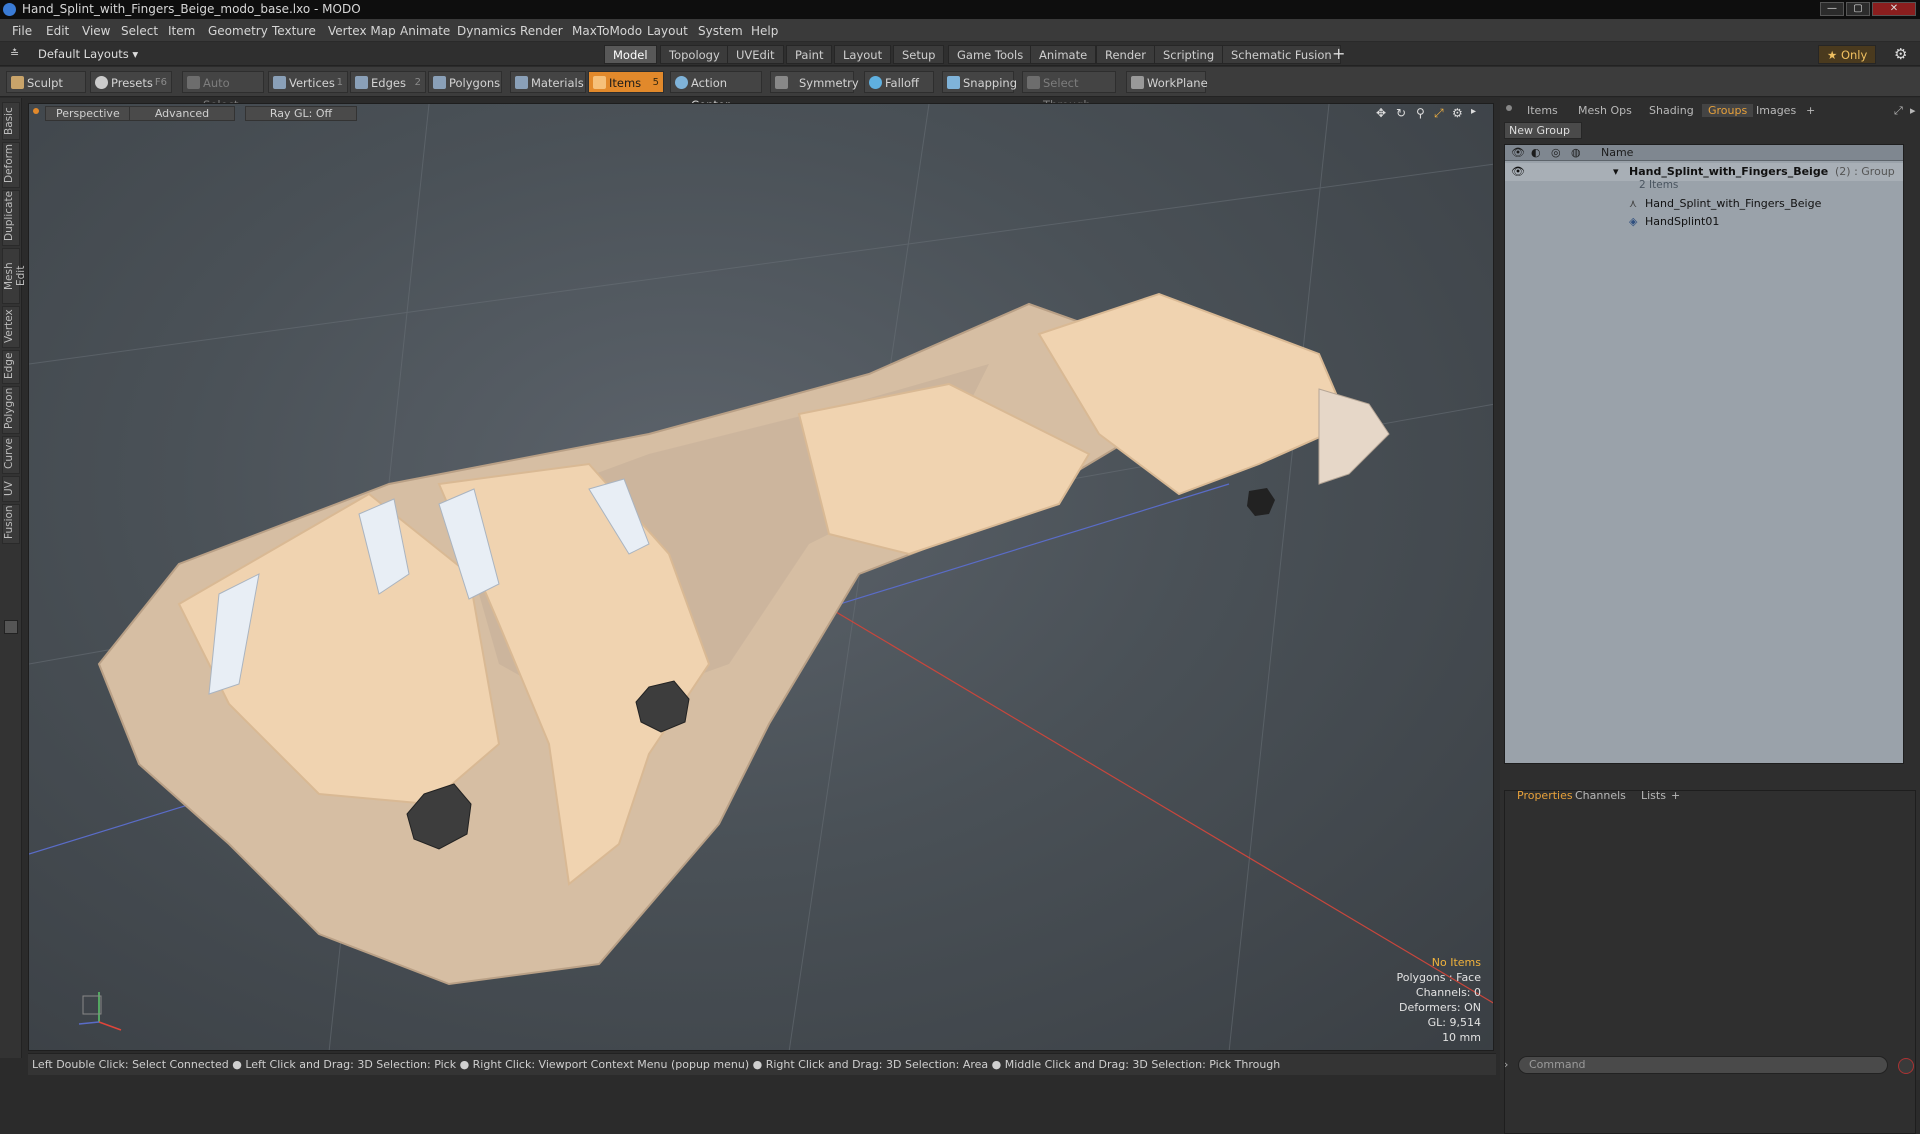 This screenshot has height=1134, width=1920. What do you see at coordinates (630, 54) in the screenshot?
I see `tab-model: Model` at bounding box center [630, 54].